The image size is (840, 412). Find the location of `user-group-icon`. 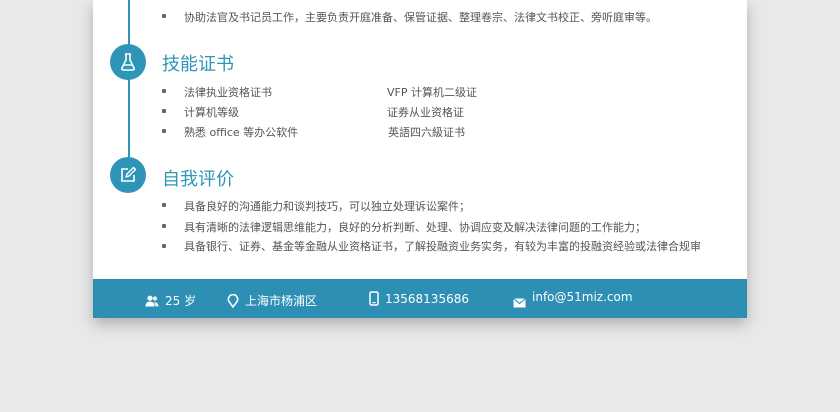

user-group-icon is located at coordinates (152, 300).